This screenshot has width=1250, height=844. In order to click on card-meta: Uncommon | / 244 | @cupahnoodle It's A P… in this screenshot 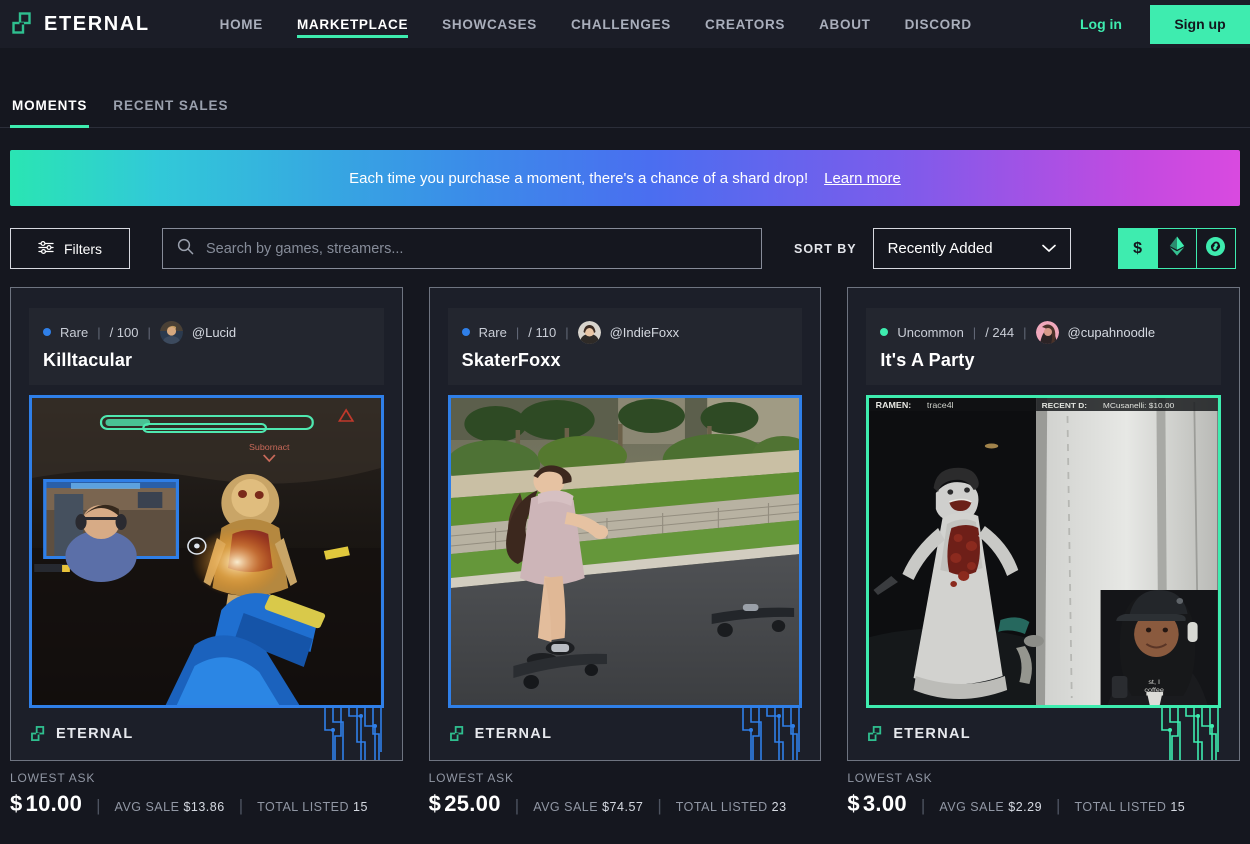, I will do `click(1043, 346)`.